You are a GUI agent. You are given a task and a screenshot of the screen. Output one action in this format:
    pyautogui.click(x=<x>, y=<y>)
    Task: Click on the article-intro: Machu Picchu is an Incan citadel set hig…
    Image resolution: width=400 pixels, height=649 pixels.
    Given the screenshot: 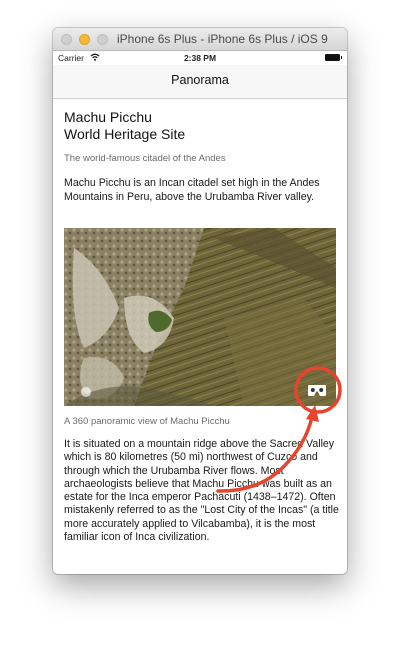 What is the action you would take?
    pyautogui.click(x=192, y=190)
    